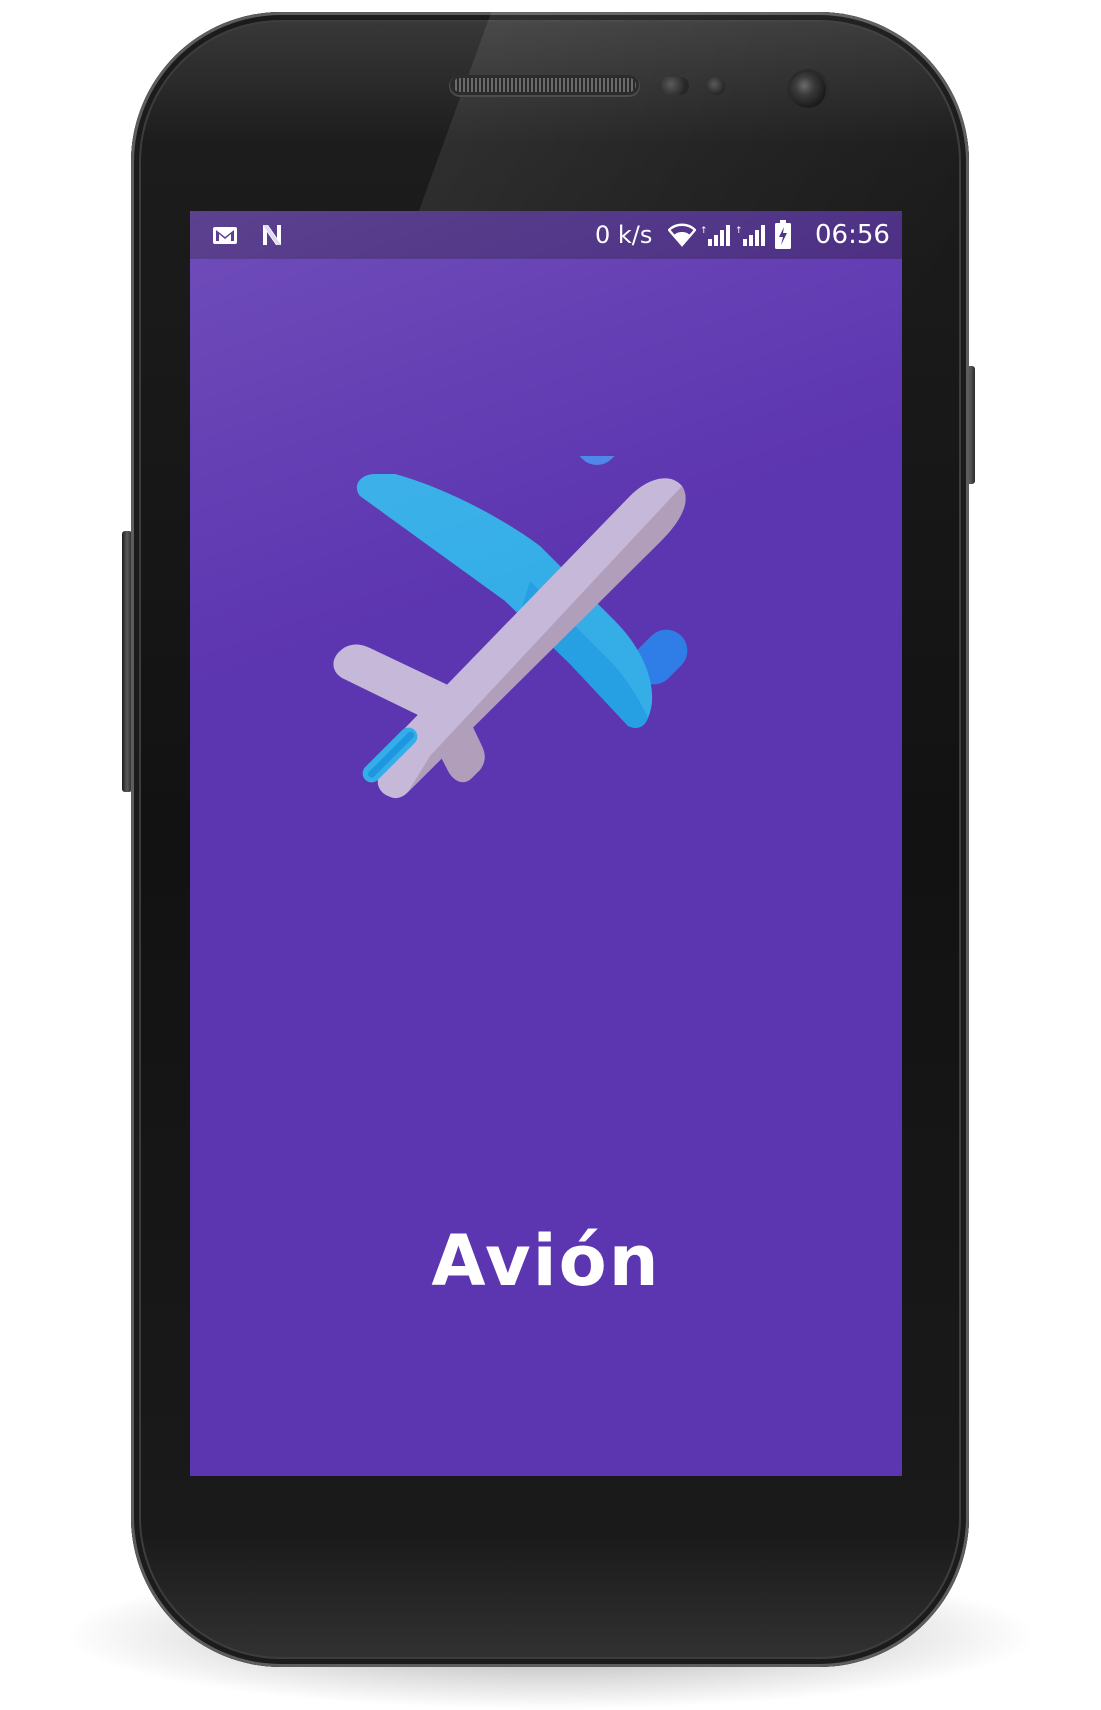  I want to click on front-camera, so click(808, 90).